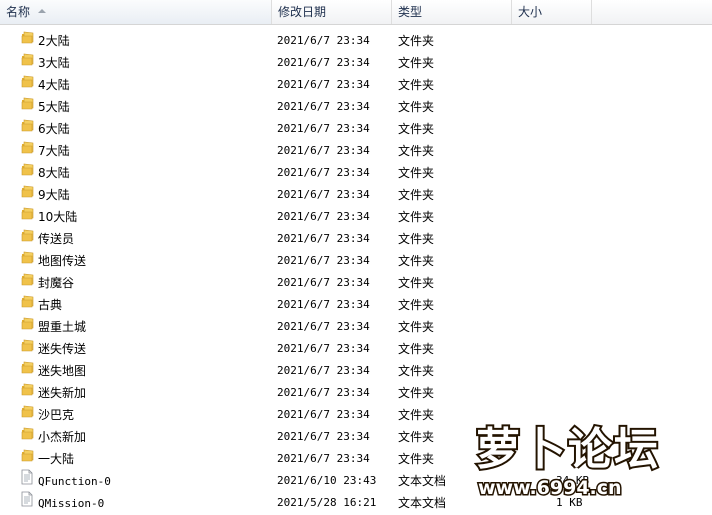 The image size is (712, 515). I want to click on file-name: 8大陆, so click(54, 173).